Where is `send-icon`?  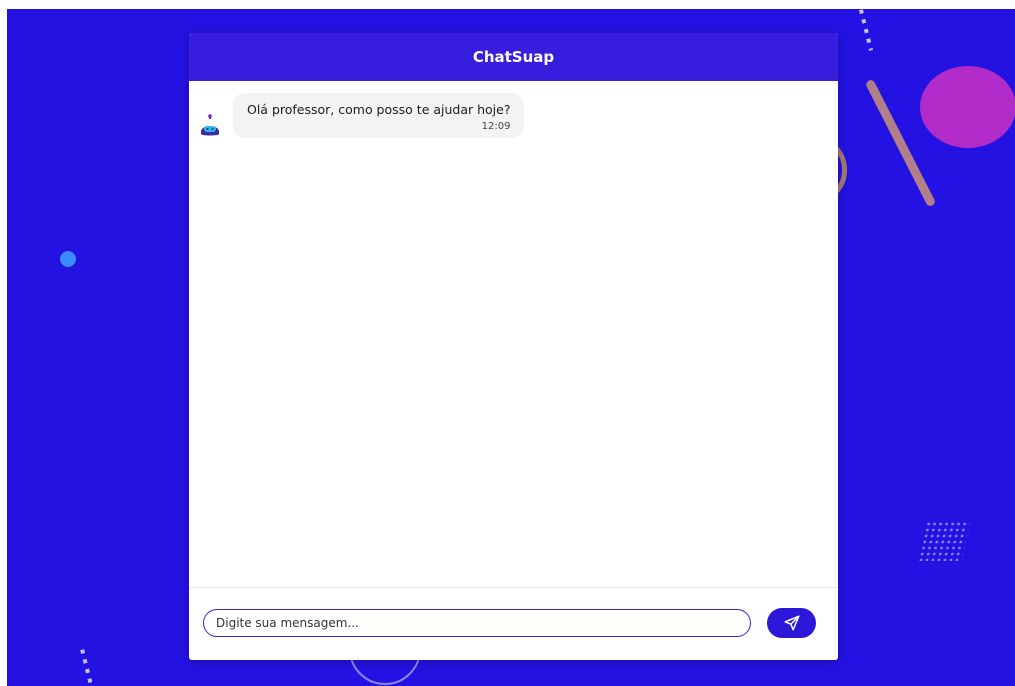 send-icon is located at coordinates (791, 623).